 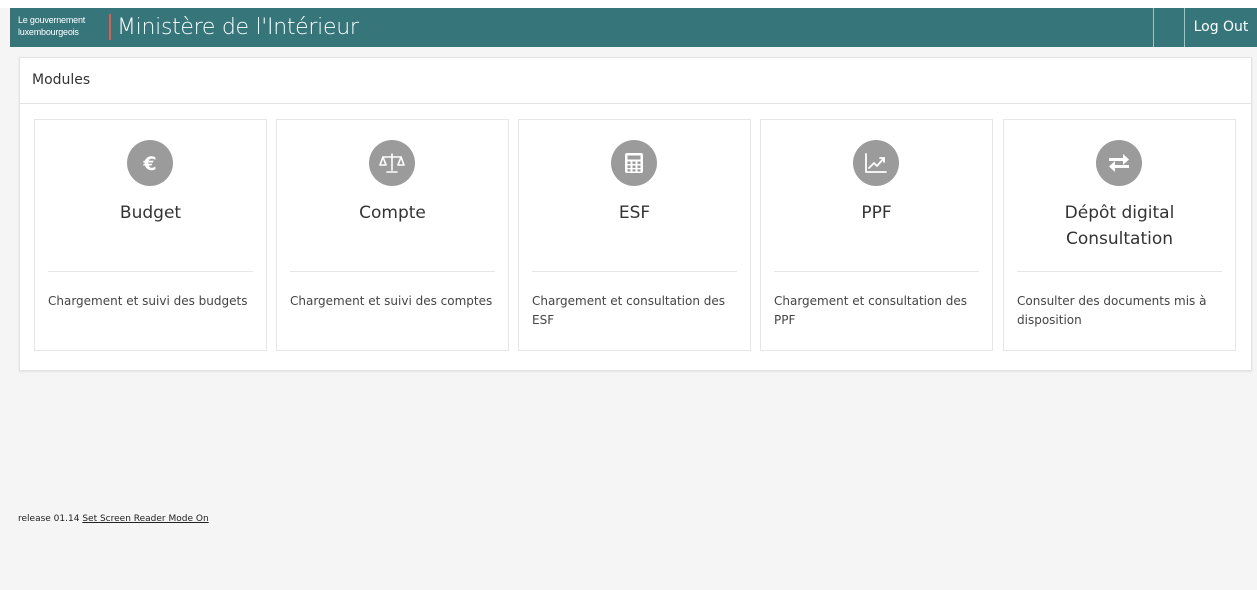 I want to click on module-card-ppf: PPF Chargement et consultation des PPF, so click(x=876, y=235).